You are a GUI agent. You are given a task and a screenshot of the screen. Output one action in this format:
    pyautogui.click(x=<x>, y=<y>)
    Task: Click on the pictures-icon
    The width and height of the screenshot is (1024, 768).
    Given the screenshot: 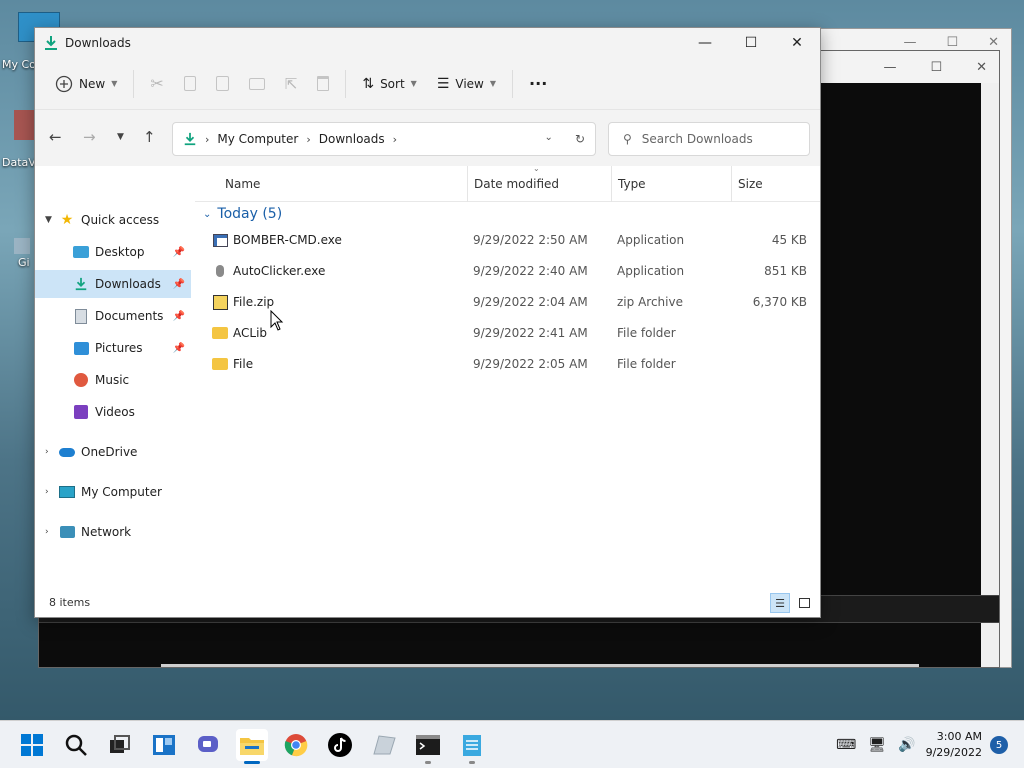 What is the action you would take?
    pyautogui.click(x=81, y=348)
    